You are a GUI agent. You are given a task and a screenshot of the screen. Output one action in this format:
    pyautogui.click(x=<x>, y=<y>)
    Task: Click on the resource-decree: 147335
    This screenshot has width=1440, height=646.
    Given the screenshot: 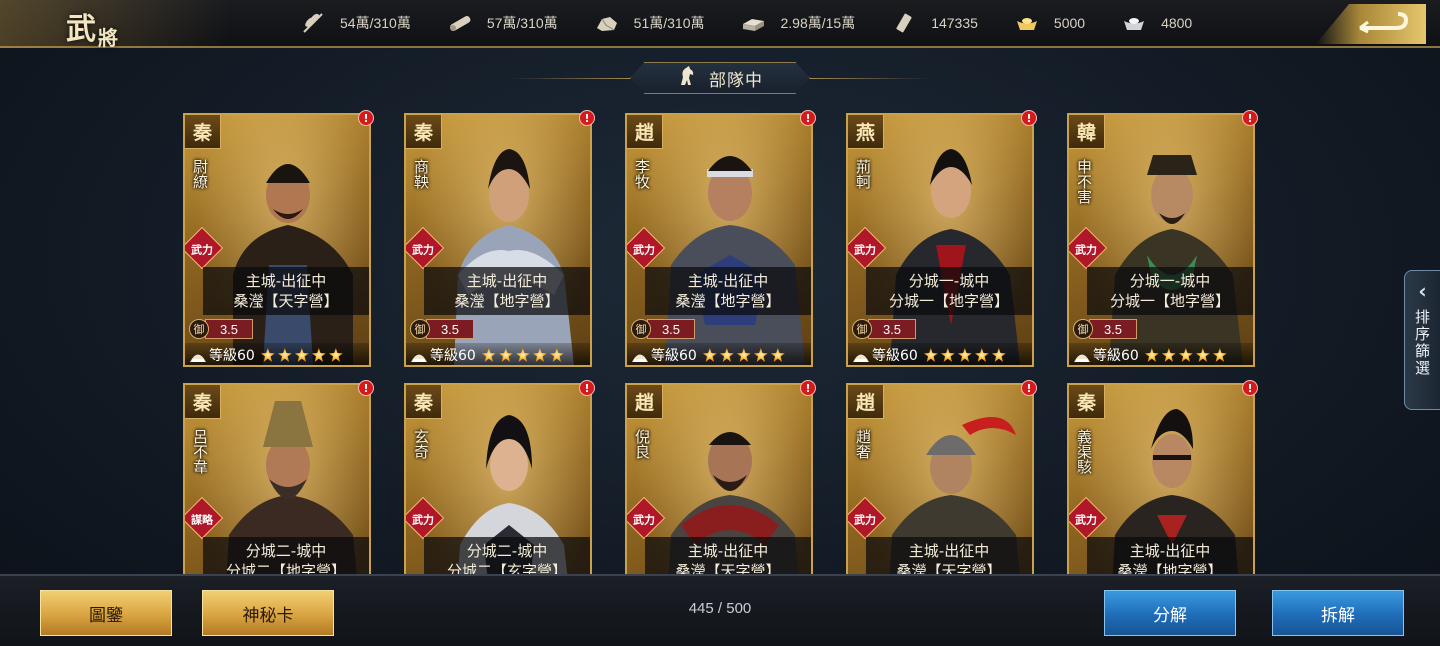 What is the action you would take?
    pyautogui.click(x=934, y=23)
    